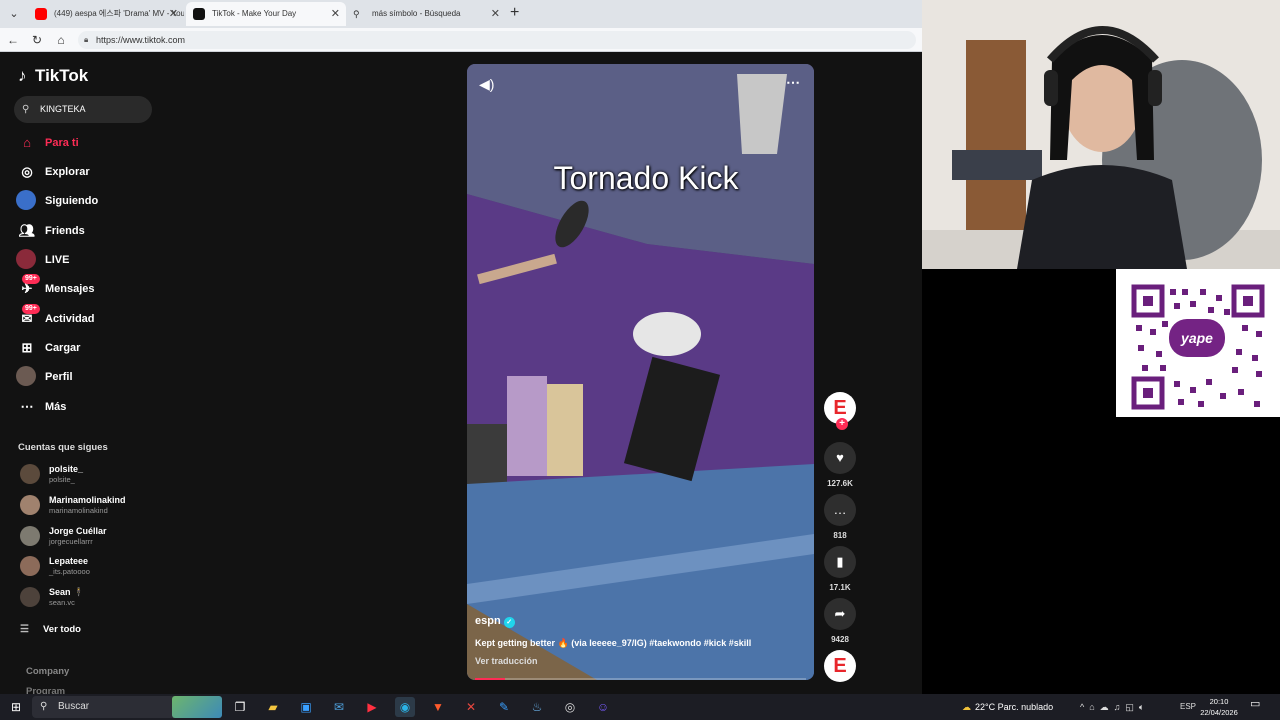 The height and width of the screenshot is (720, 1280). I want to click on following-accounts-title: Cuentas que sigues, so click(63, 447).